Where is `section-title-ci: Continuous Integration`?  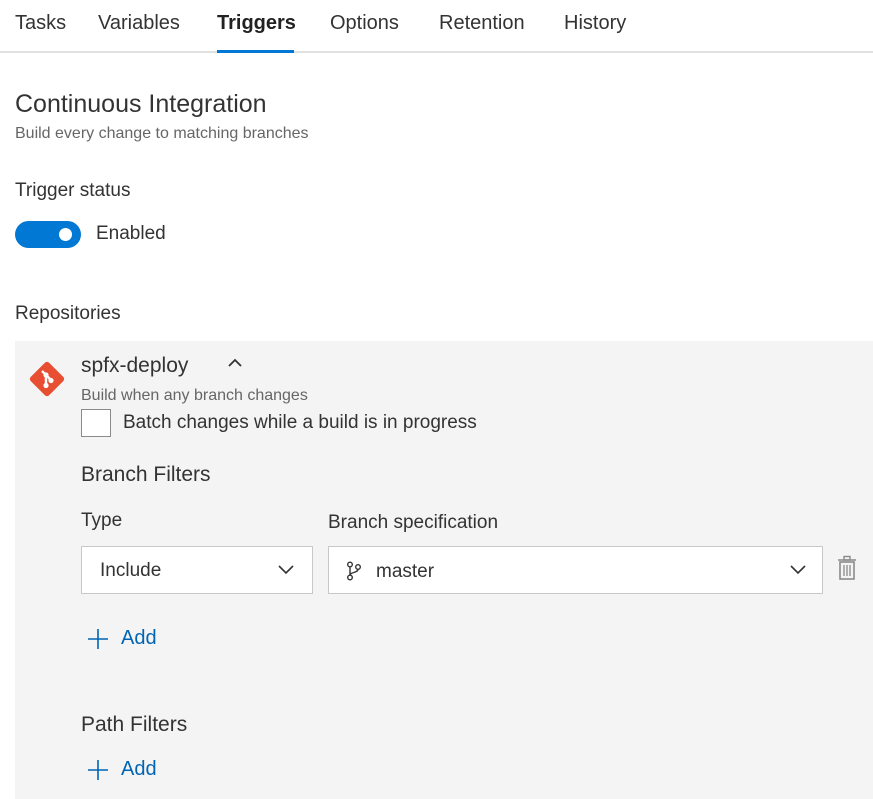 section-title-ci: Continuous Integration is located at coordinates (141, 104).